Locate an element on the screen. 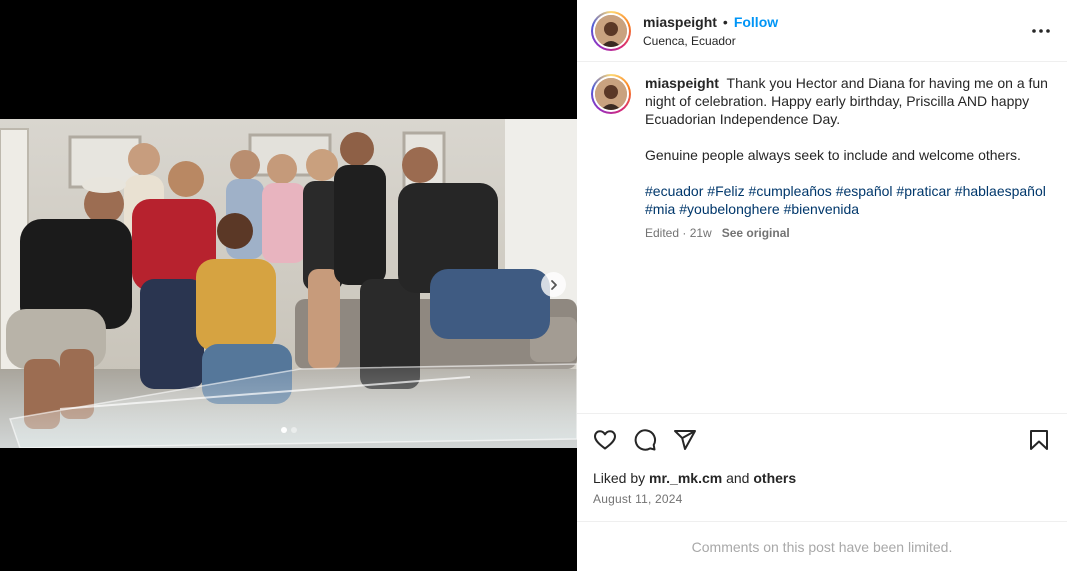 The height and width of the screenshot is (571, 1067). user-line: miaspeight • Follow is located at coordinates (710, 22).